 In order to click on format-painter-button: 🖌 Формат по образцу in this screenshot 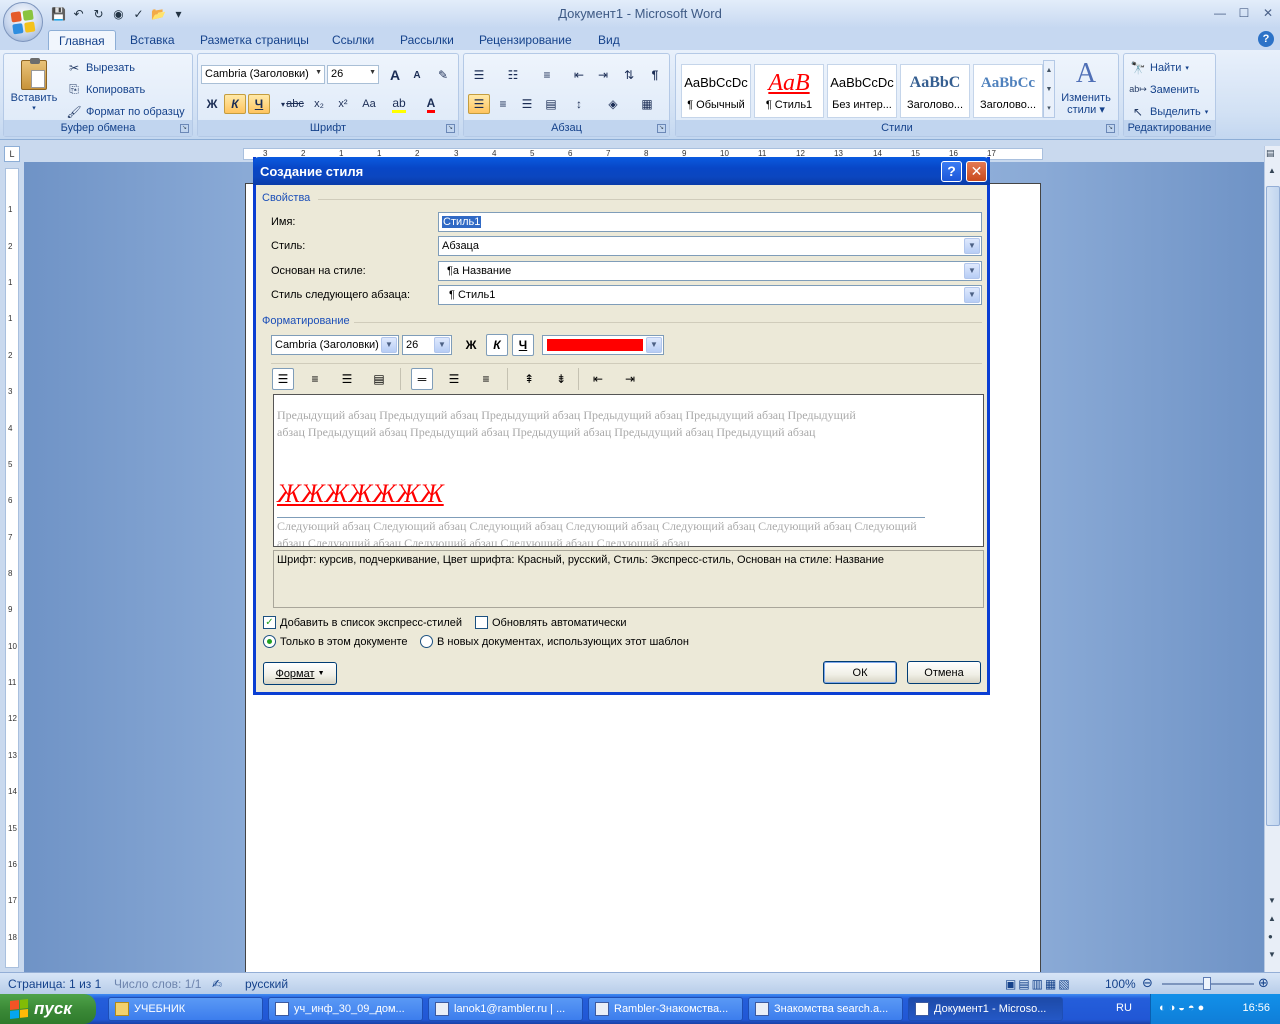, I will do `click(125, 111)`.